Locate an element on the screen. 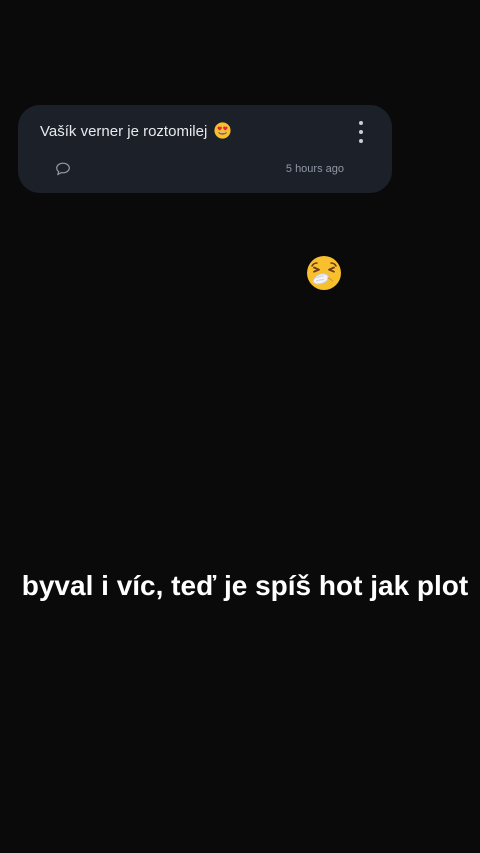 The width and height of the screenshot is (480, 853). heart-eyes-emoji-icon is located at coordinates (223, 130).